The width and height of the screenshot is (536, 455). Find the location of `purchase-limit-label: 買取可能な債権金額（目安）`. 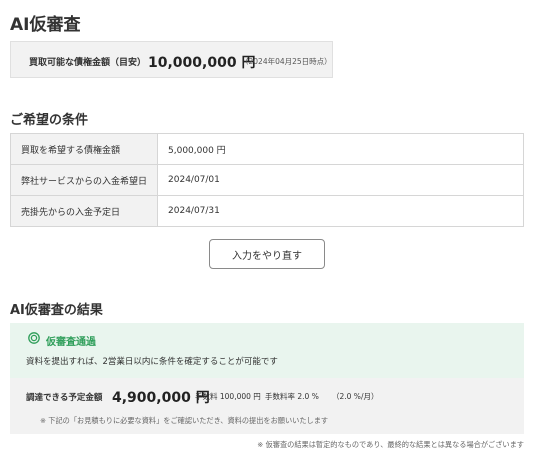

purchase-limit-label: 買取可能な債権金額（目安） is located at coordinates (88, 63).